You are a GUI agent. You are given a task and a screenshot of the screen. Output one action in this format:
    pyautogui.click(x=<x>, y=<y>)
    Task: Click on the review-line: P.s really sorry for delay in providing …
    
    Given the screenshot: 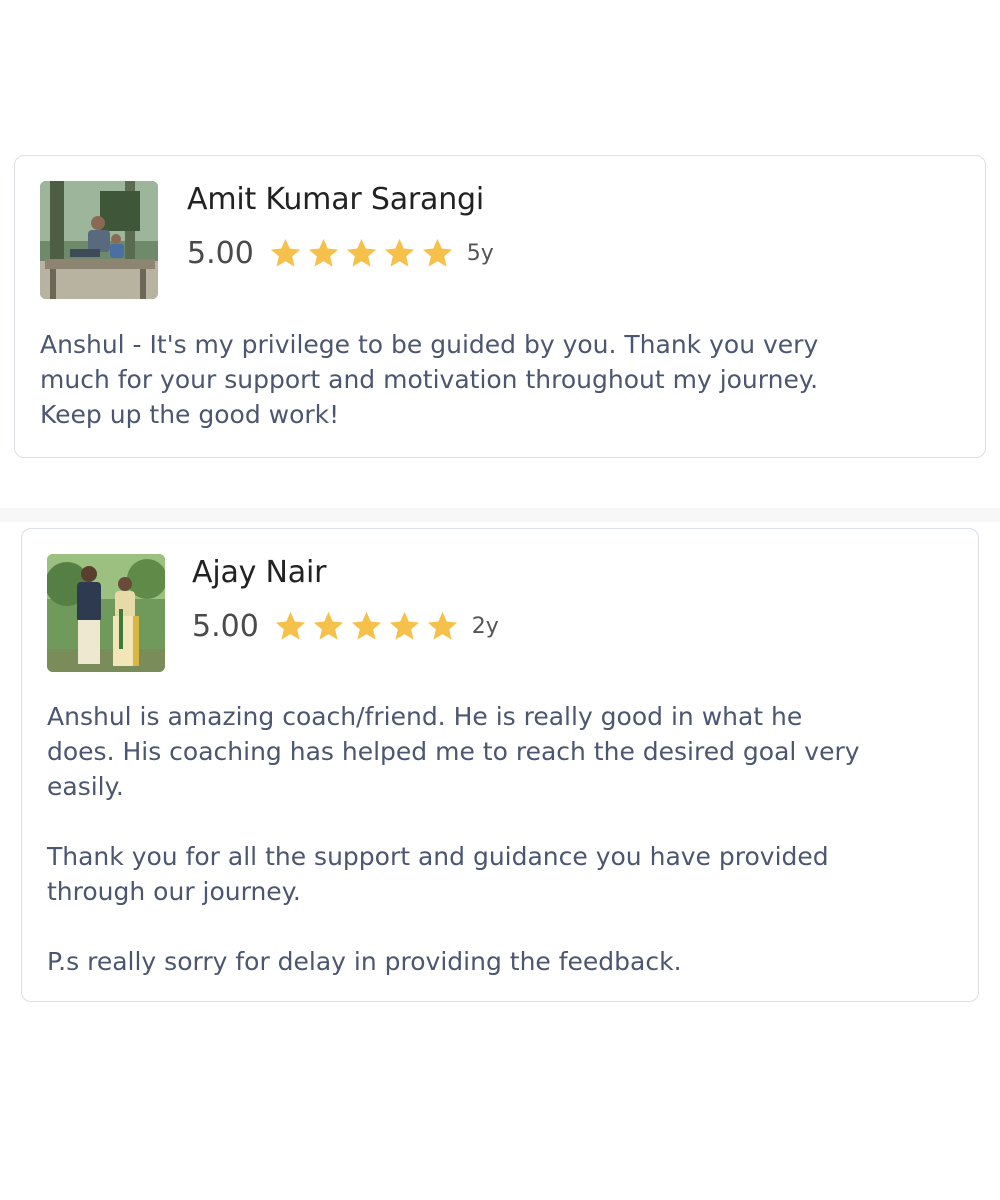 What is the action you would take?
    pyautogui.click(x=364, y=961)
    